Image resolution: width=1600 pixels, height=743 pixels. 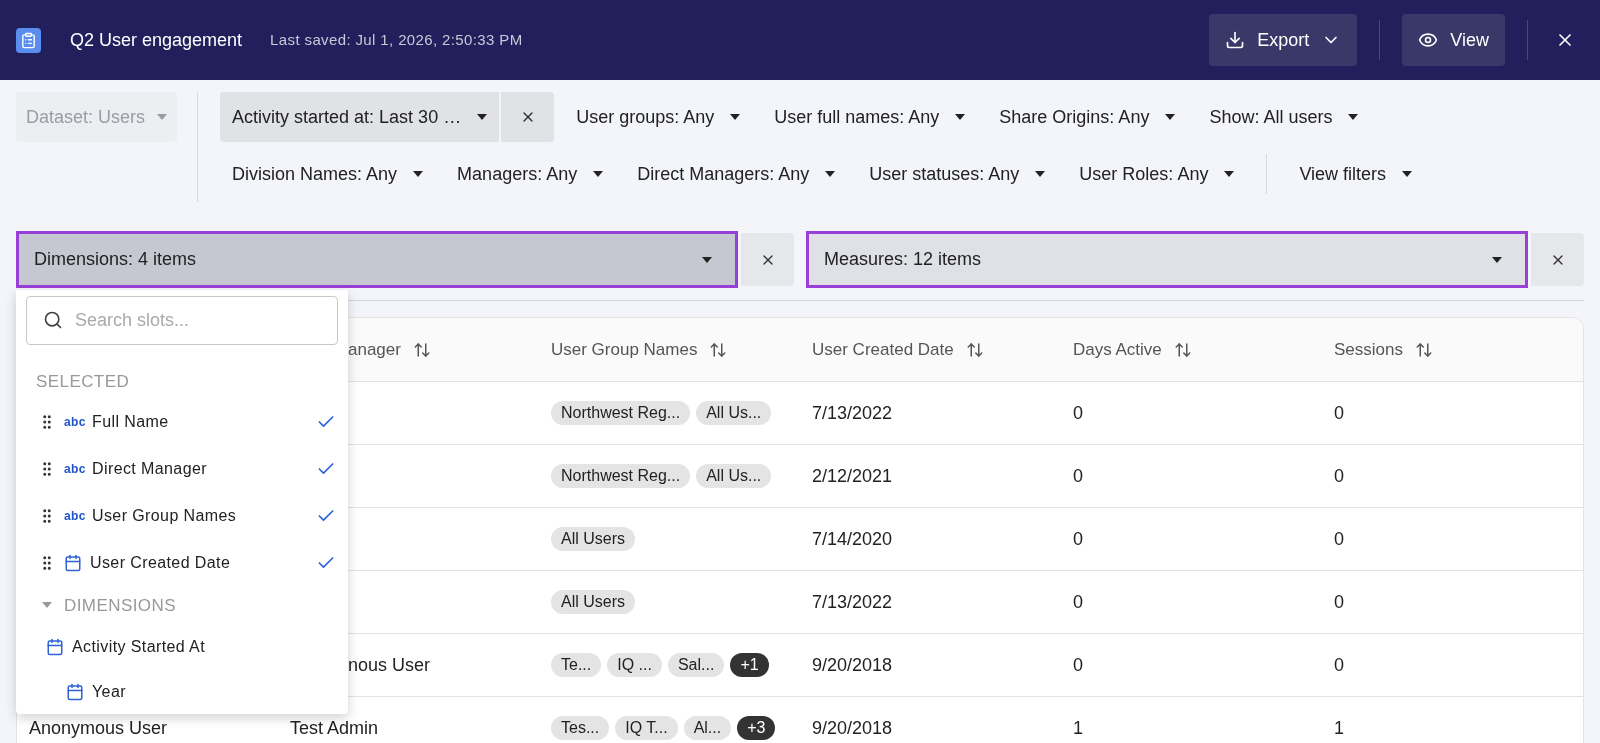 What do you see at coordinates (756, 728) in the screenshot?
I see `more-count-badge: +3` at bounding box center [756, 728].